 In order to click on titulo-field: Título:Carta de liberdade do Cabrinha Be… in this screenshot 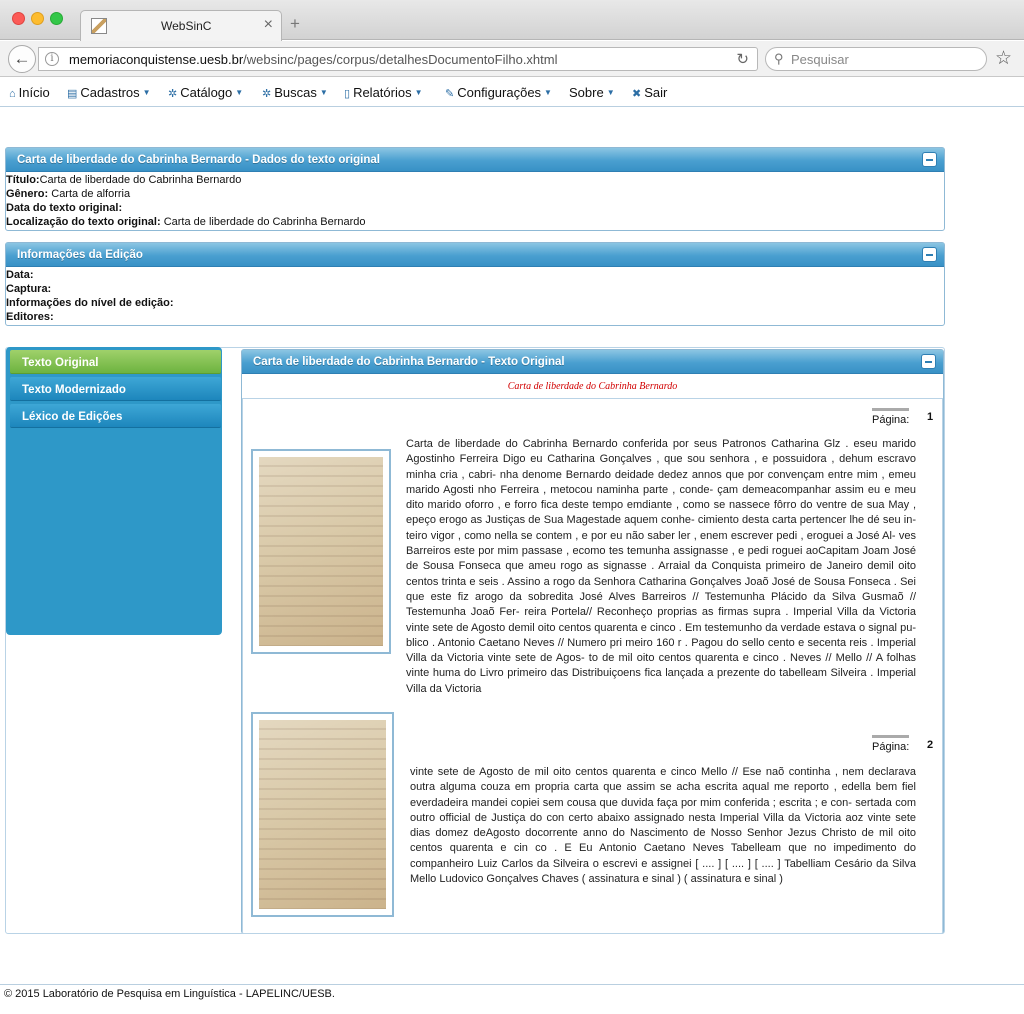, I will do `click(124, 180)`.